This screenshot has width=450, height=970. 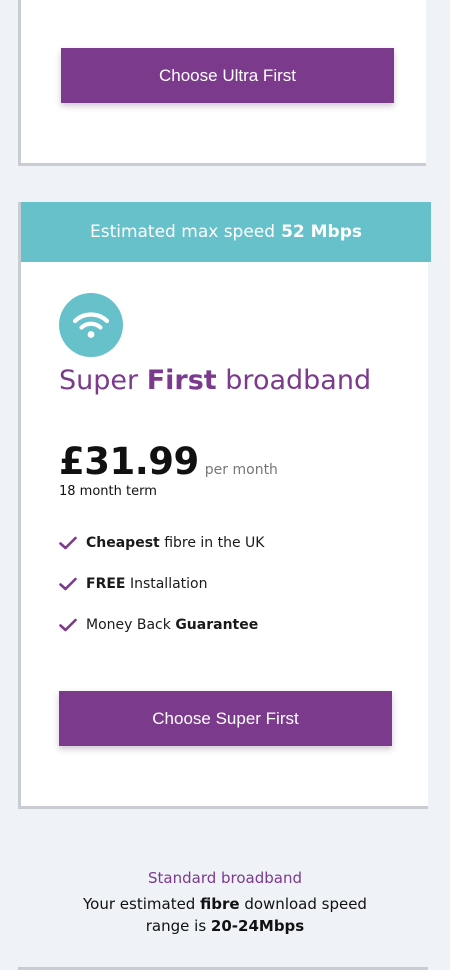 What do you see at coordinates (225, 718) in the screenshot?
I see `choose-super-first-button: Choose Super First` at bounding box center [225, 718].